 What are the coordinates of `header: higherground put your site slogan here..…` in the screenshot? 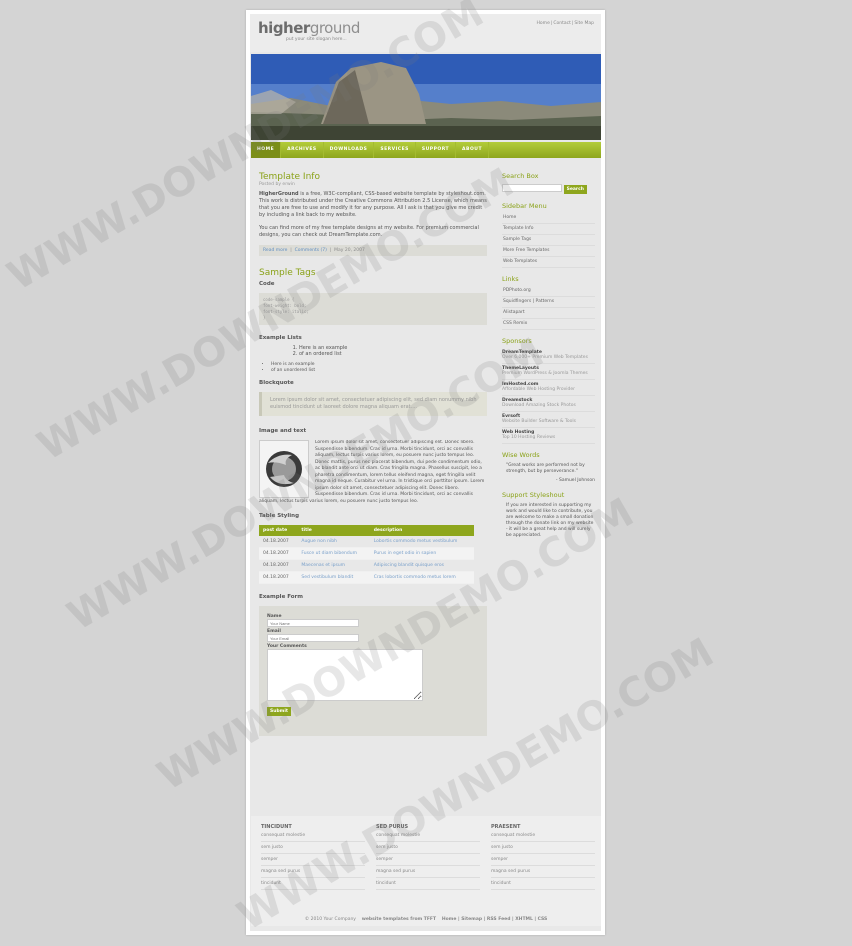 It's located at (425, 33).